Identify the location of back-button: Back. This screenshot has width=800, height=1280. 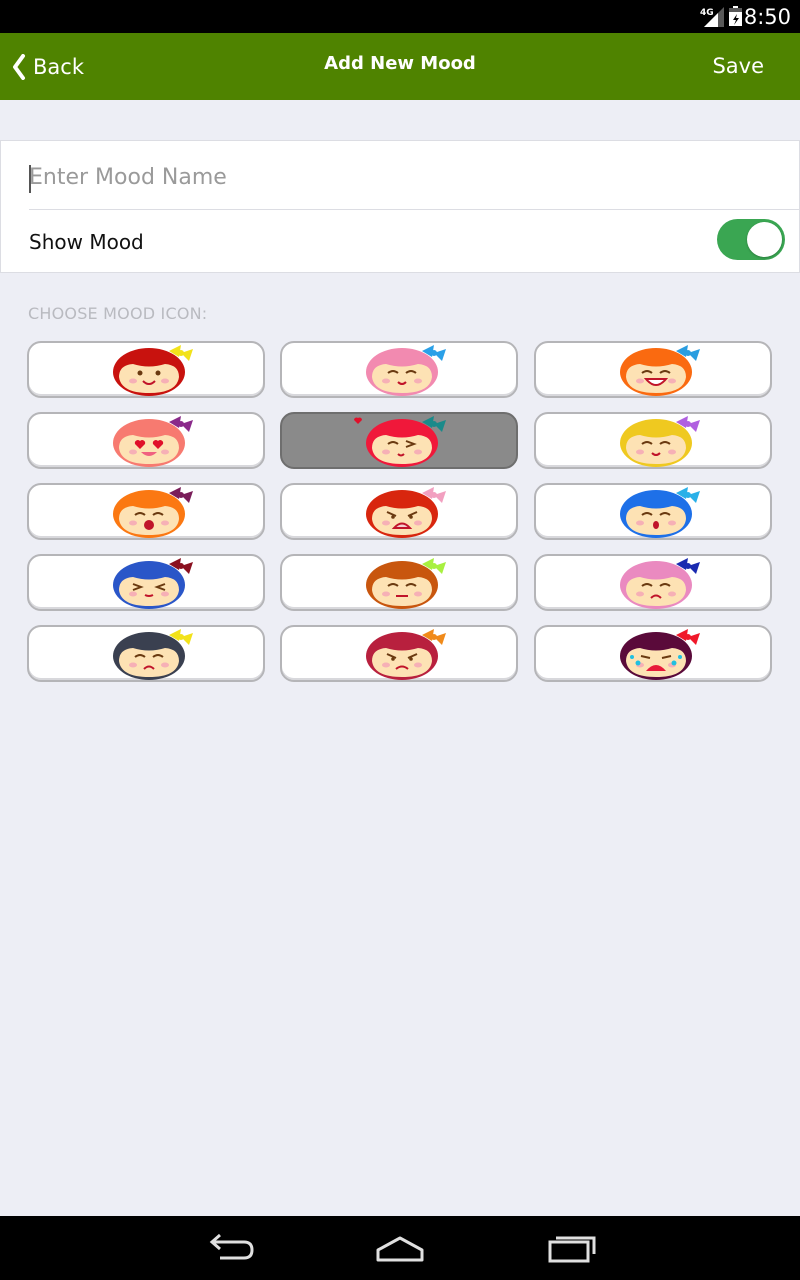
(48, 67).